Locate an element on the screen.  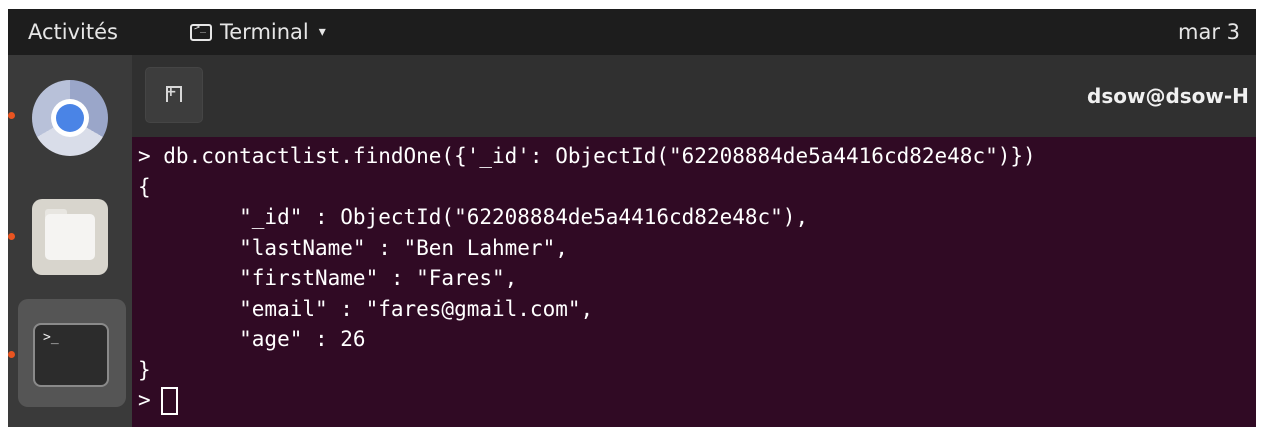
app-menu-label: Terminal is located at coordinates (264, 32).